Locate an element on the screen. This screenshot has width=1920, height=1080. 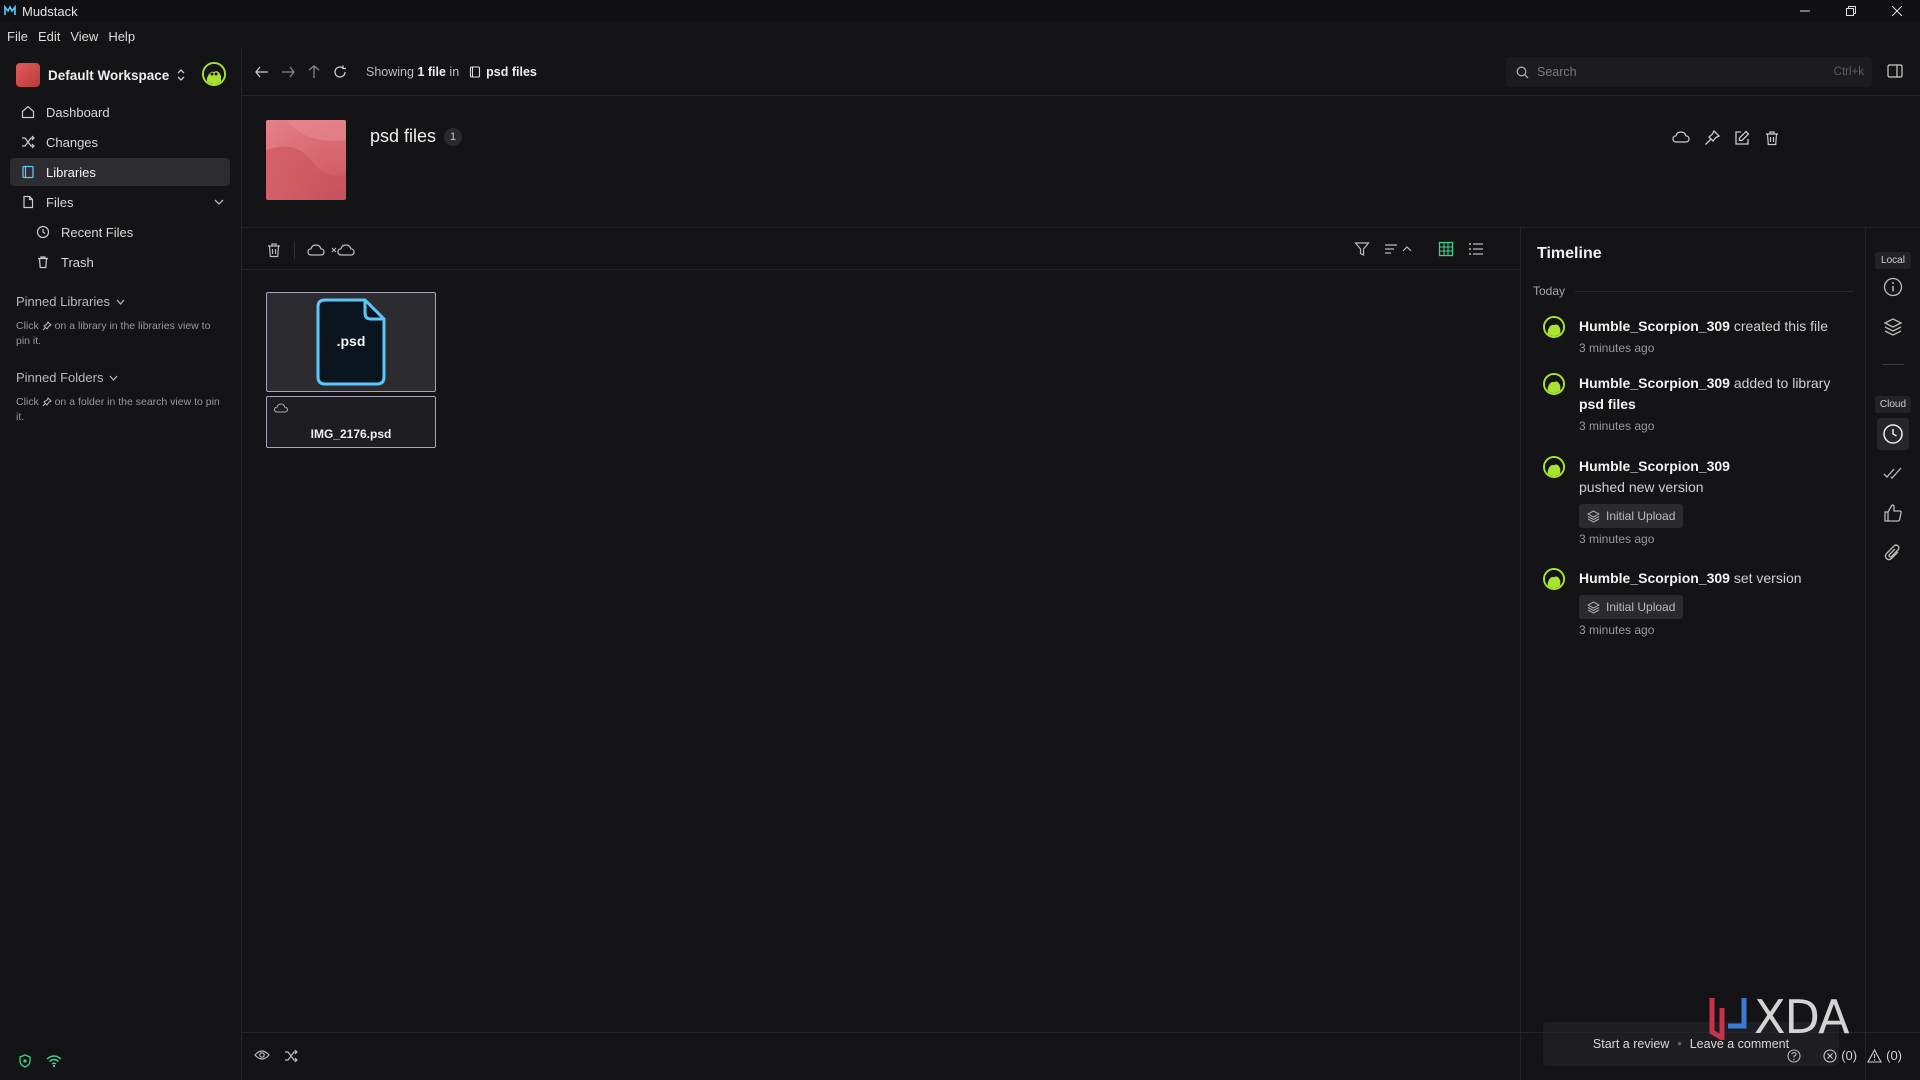
pin-icon is located at coordinates (1712, 138).